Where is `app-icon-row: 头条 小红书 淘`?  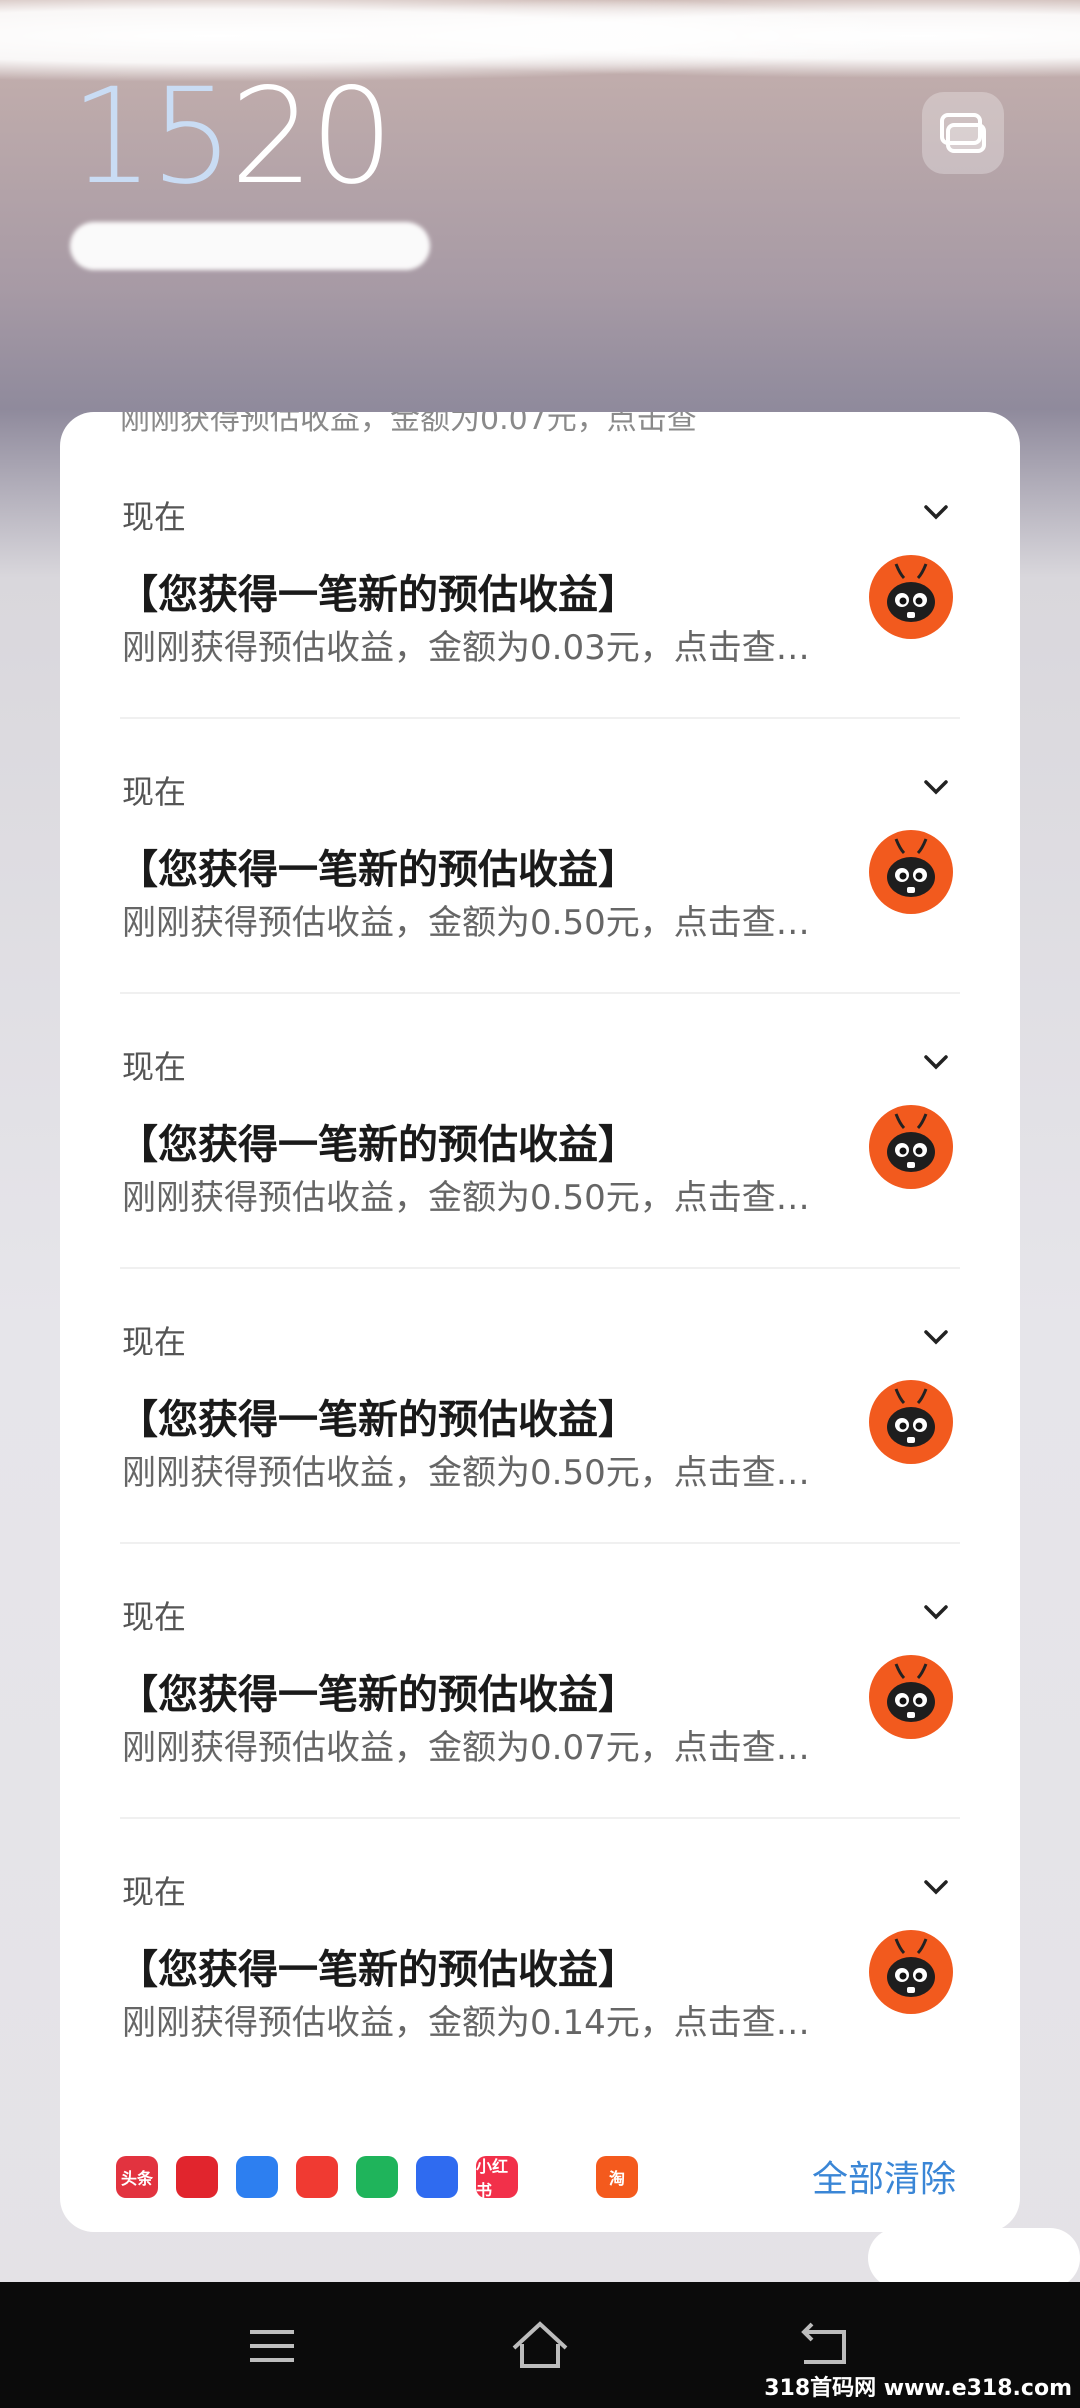 app-icon-row: 头条 小红书 淘 is located at coordinates (377, 2177).